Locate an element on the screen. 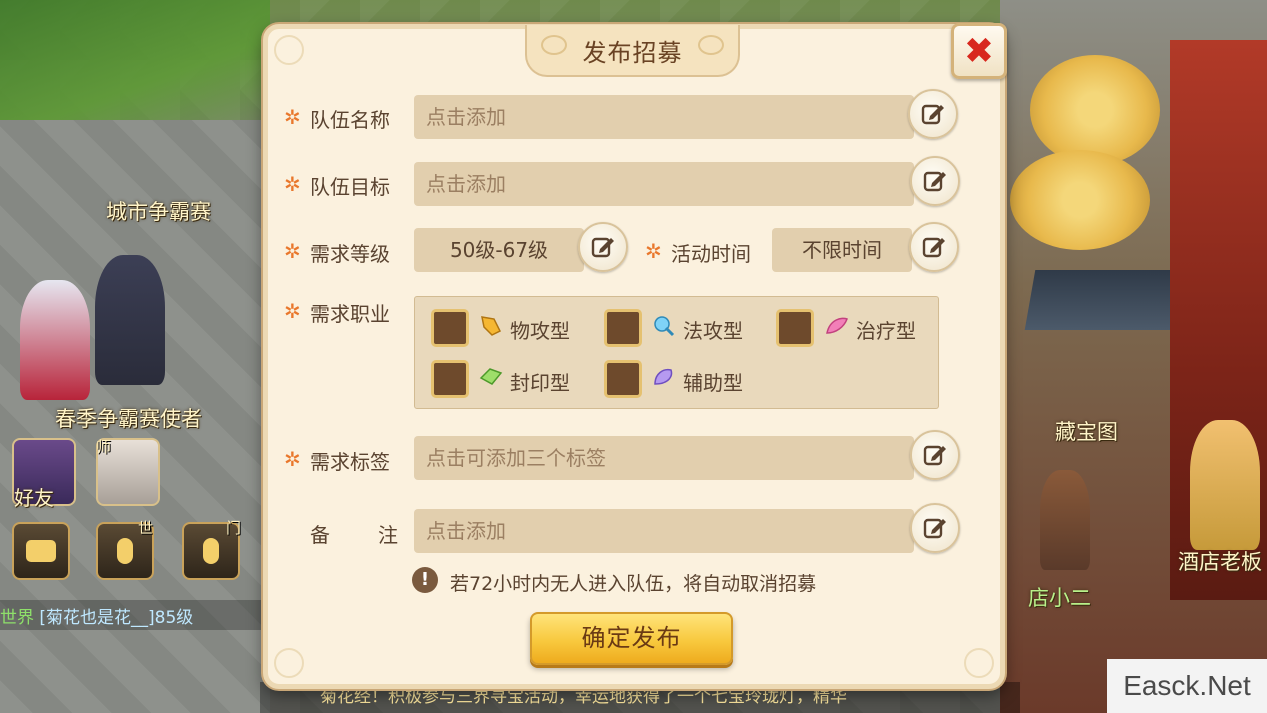 The height and width of the screenshot is (713, 1267). sect-voice-tag: 门 is located at coordinates (234, 528).